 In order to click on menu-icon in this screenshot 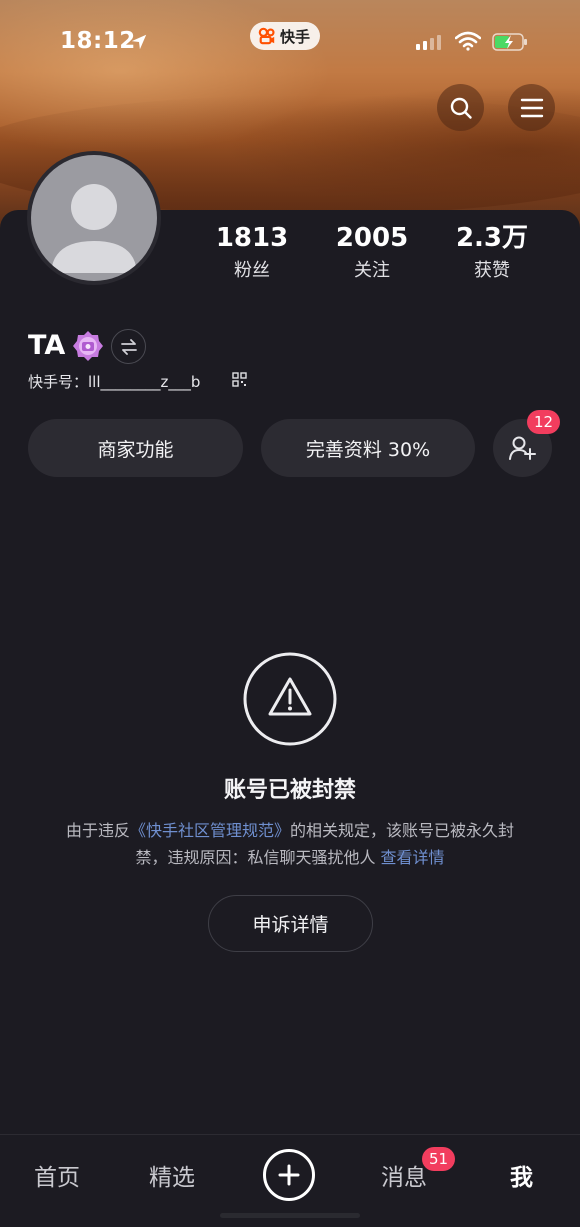, I will do `click(531, 107)`.